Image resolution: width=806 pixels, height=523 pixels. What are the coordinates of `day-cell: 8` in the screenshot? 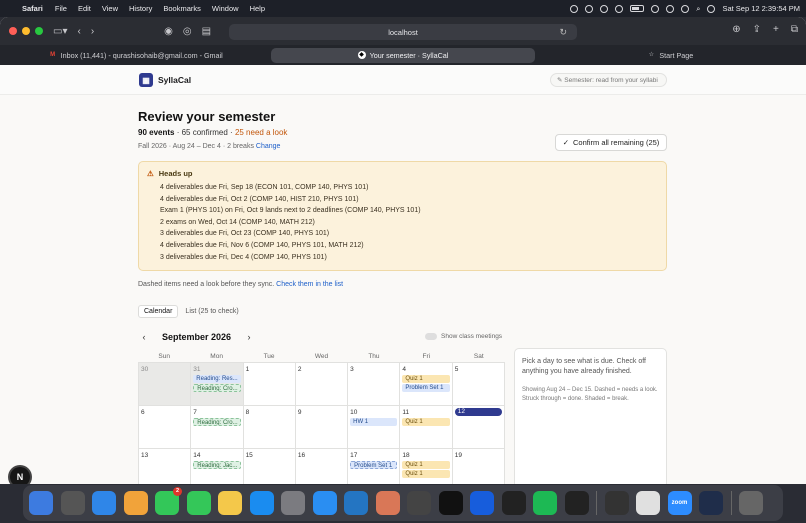 It's located at (269, 427).